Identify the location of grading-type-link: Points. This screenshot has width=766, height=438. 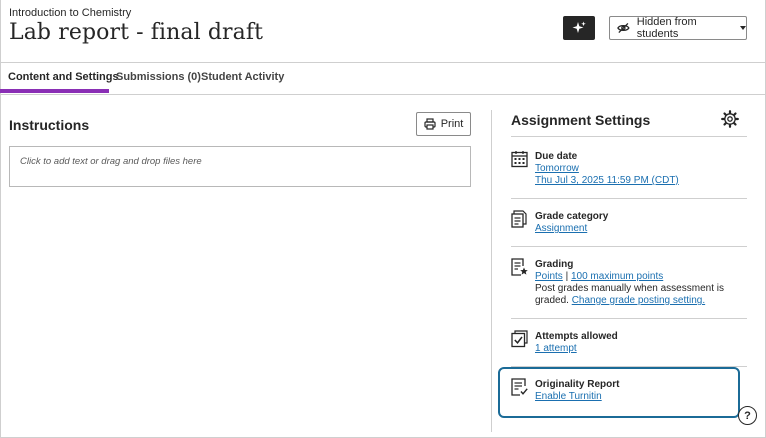
(549, 276).